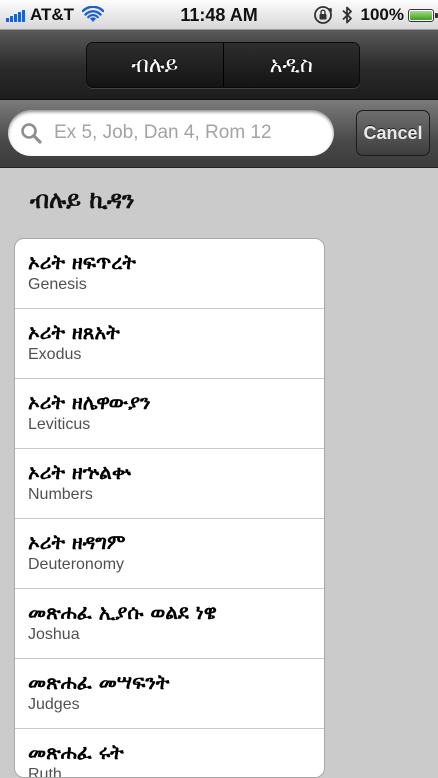  What do you see at coordinates (184, 133) in the screenshot?
I see `search-input` at bounding box center [184, 133].